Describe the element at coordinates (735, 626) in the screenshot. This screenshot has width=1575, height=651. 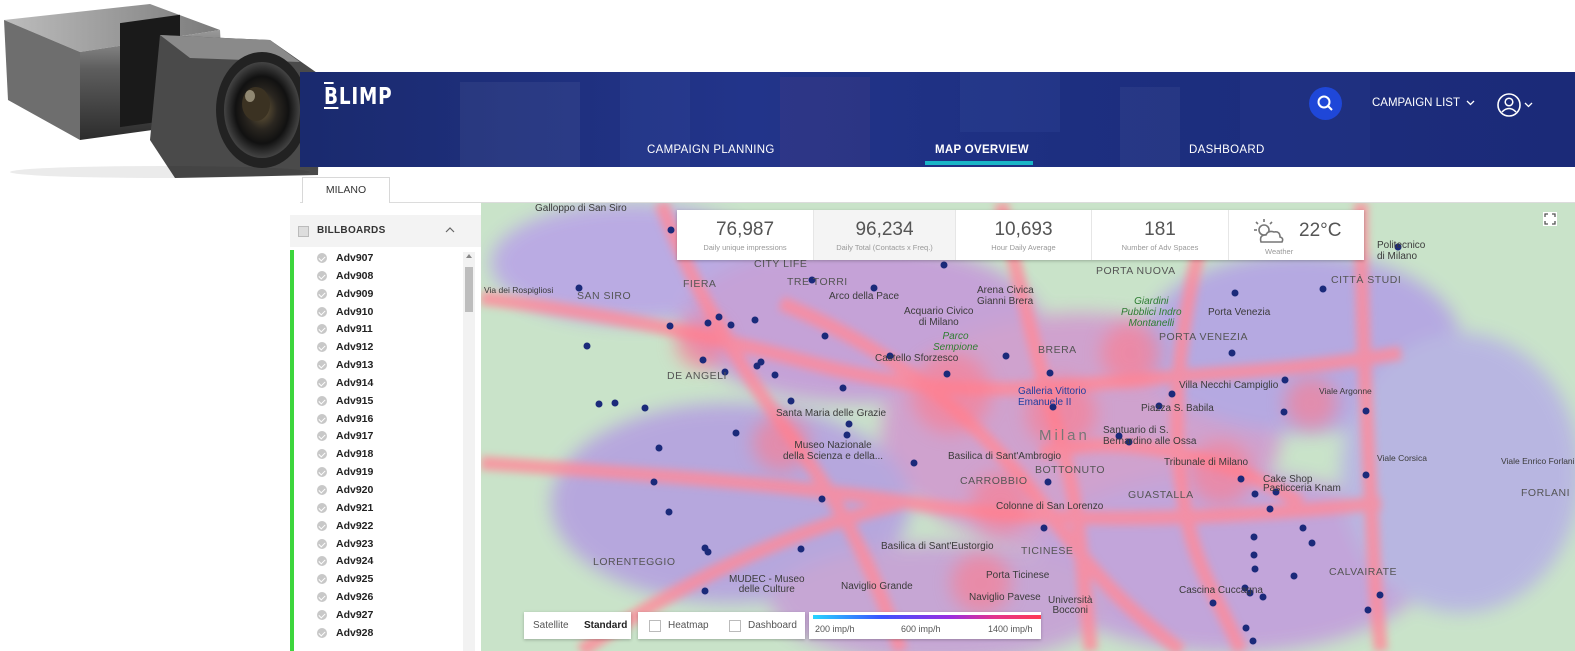
I see `dashboard-checkbox` at that location.